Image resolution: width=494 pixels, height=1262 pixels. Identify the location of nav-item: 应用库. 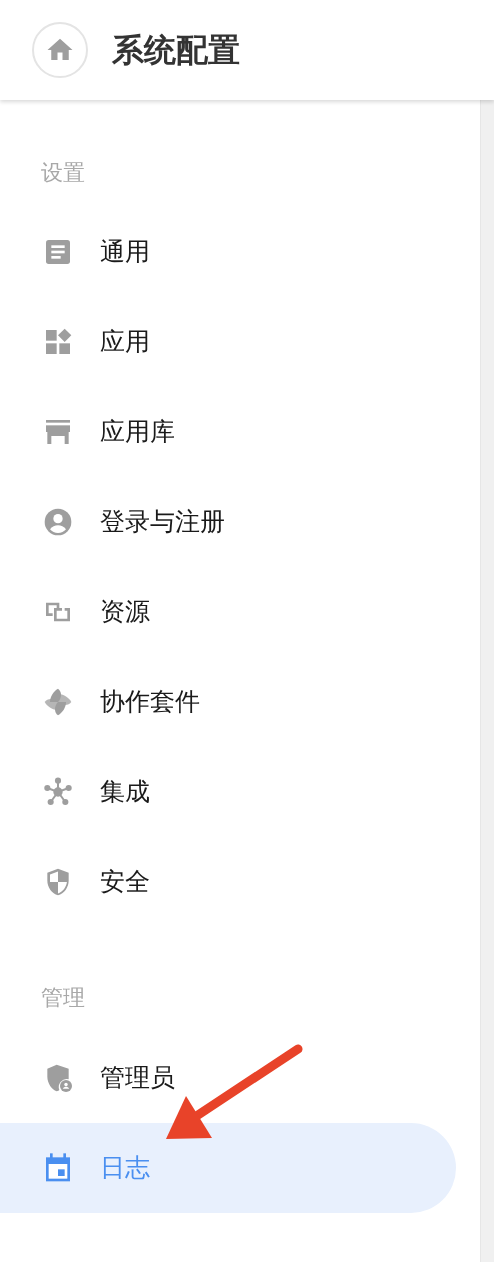
(228, 432).